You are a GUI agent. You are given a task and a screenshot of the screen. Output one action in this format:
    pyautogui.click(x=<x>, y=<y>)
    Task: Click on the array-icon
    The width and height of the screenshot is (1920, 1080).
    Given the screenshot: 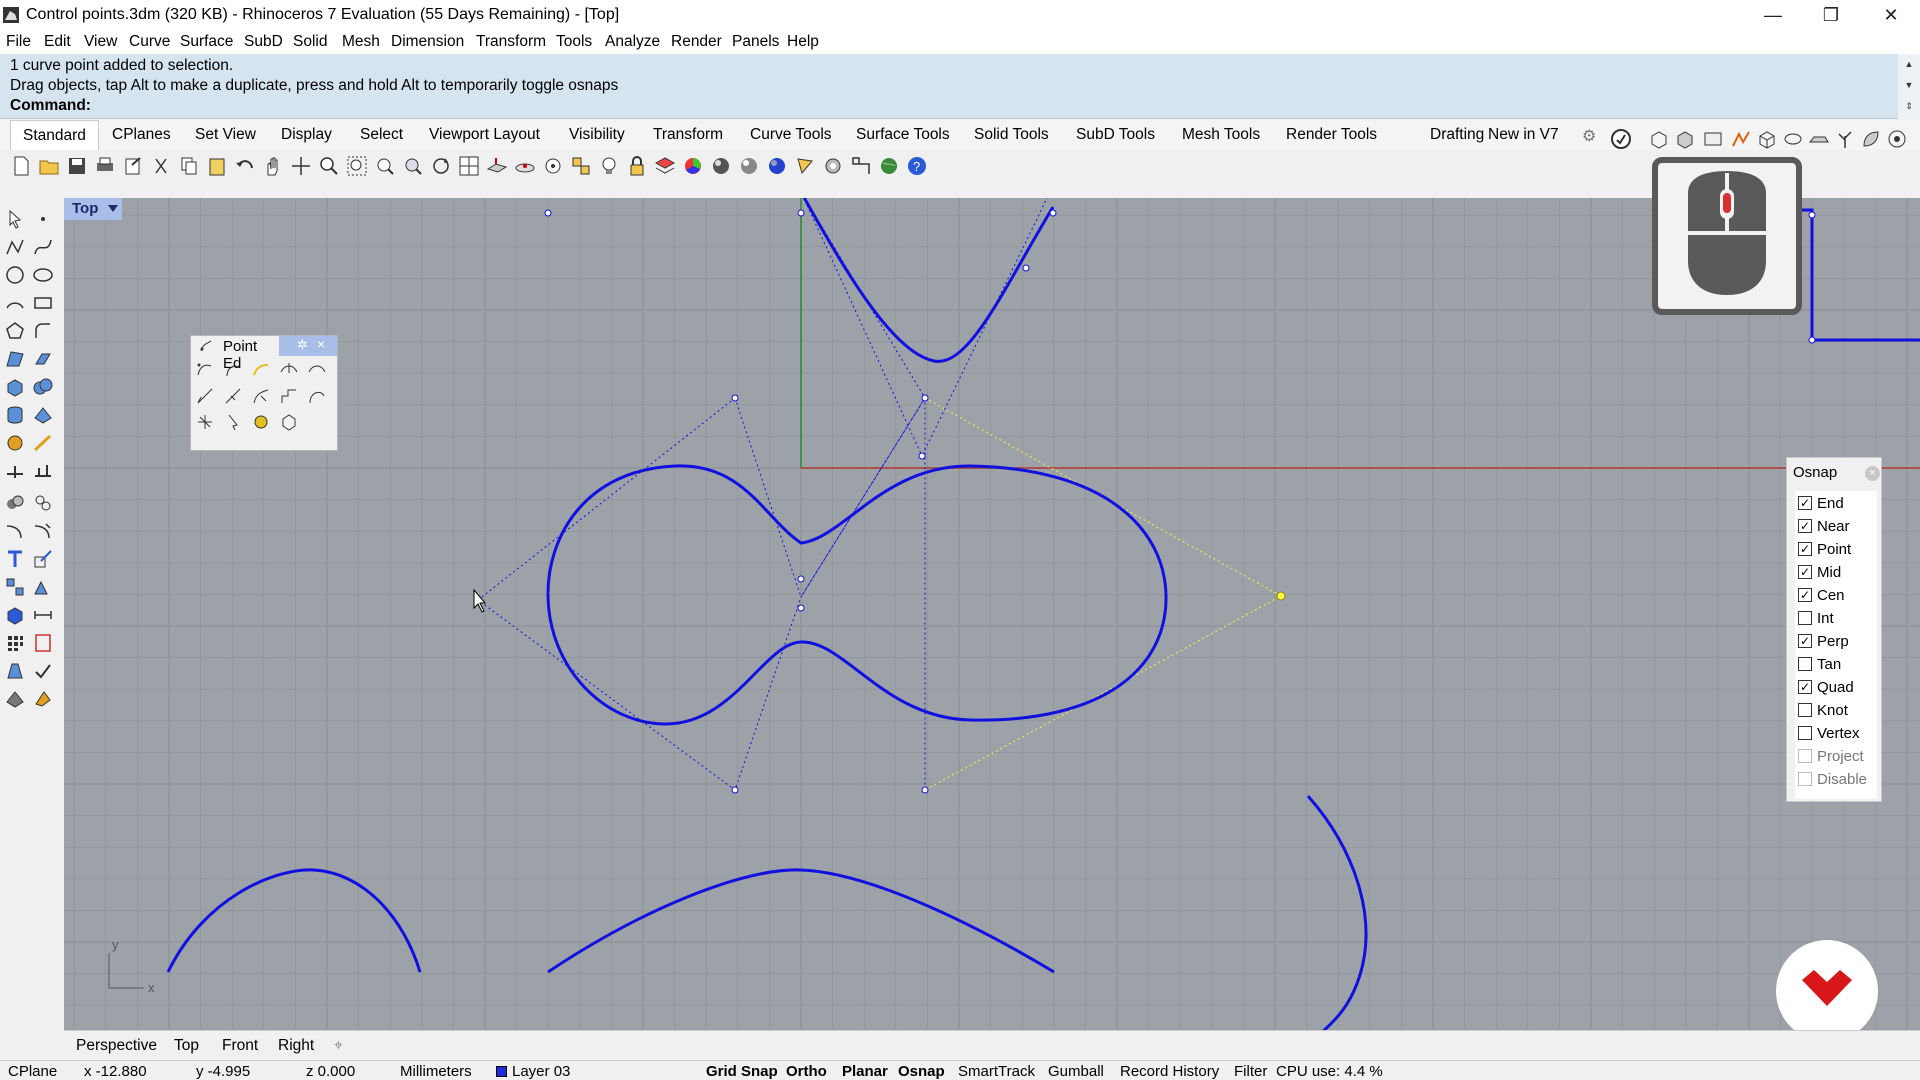 What is the action you would take?
    pyautogui.click(x=15, y=587)
    